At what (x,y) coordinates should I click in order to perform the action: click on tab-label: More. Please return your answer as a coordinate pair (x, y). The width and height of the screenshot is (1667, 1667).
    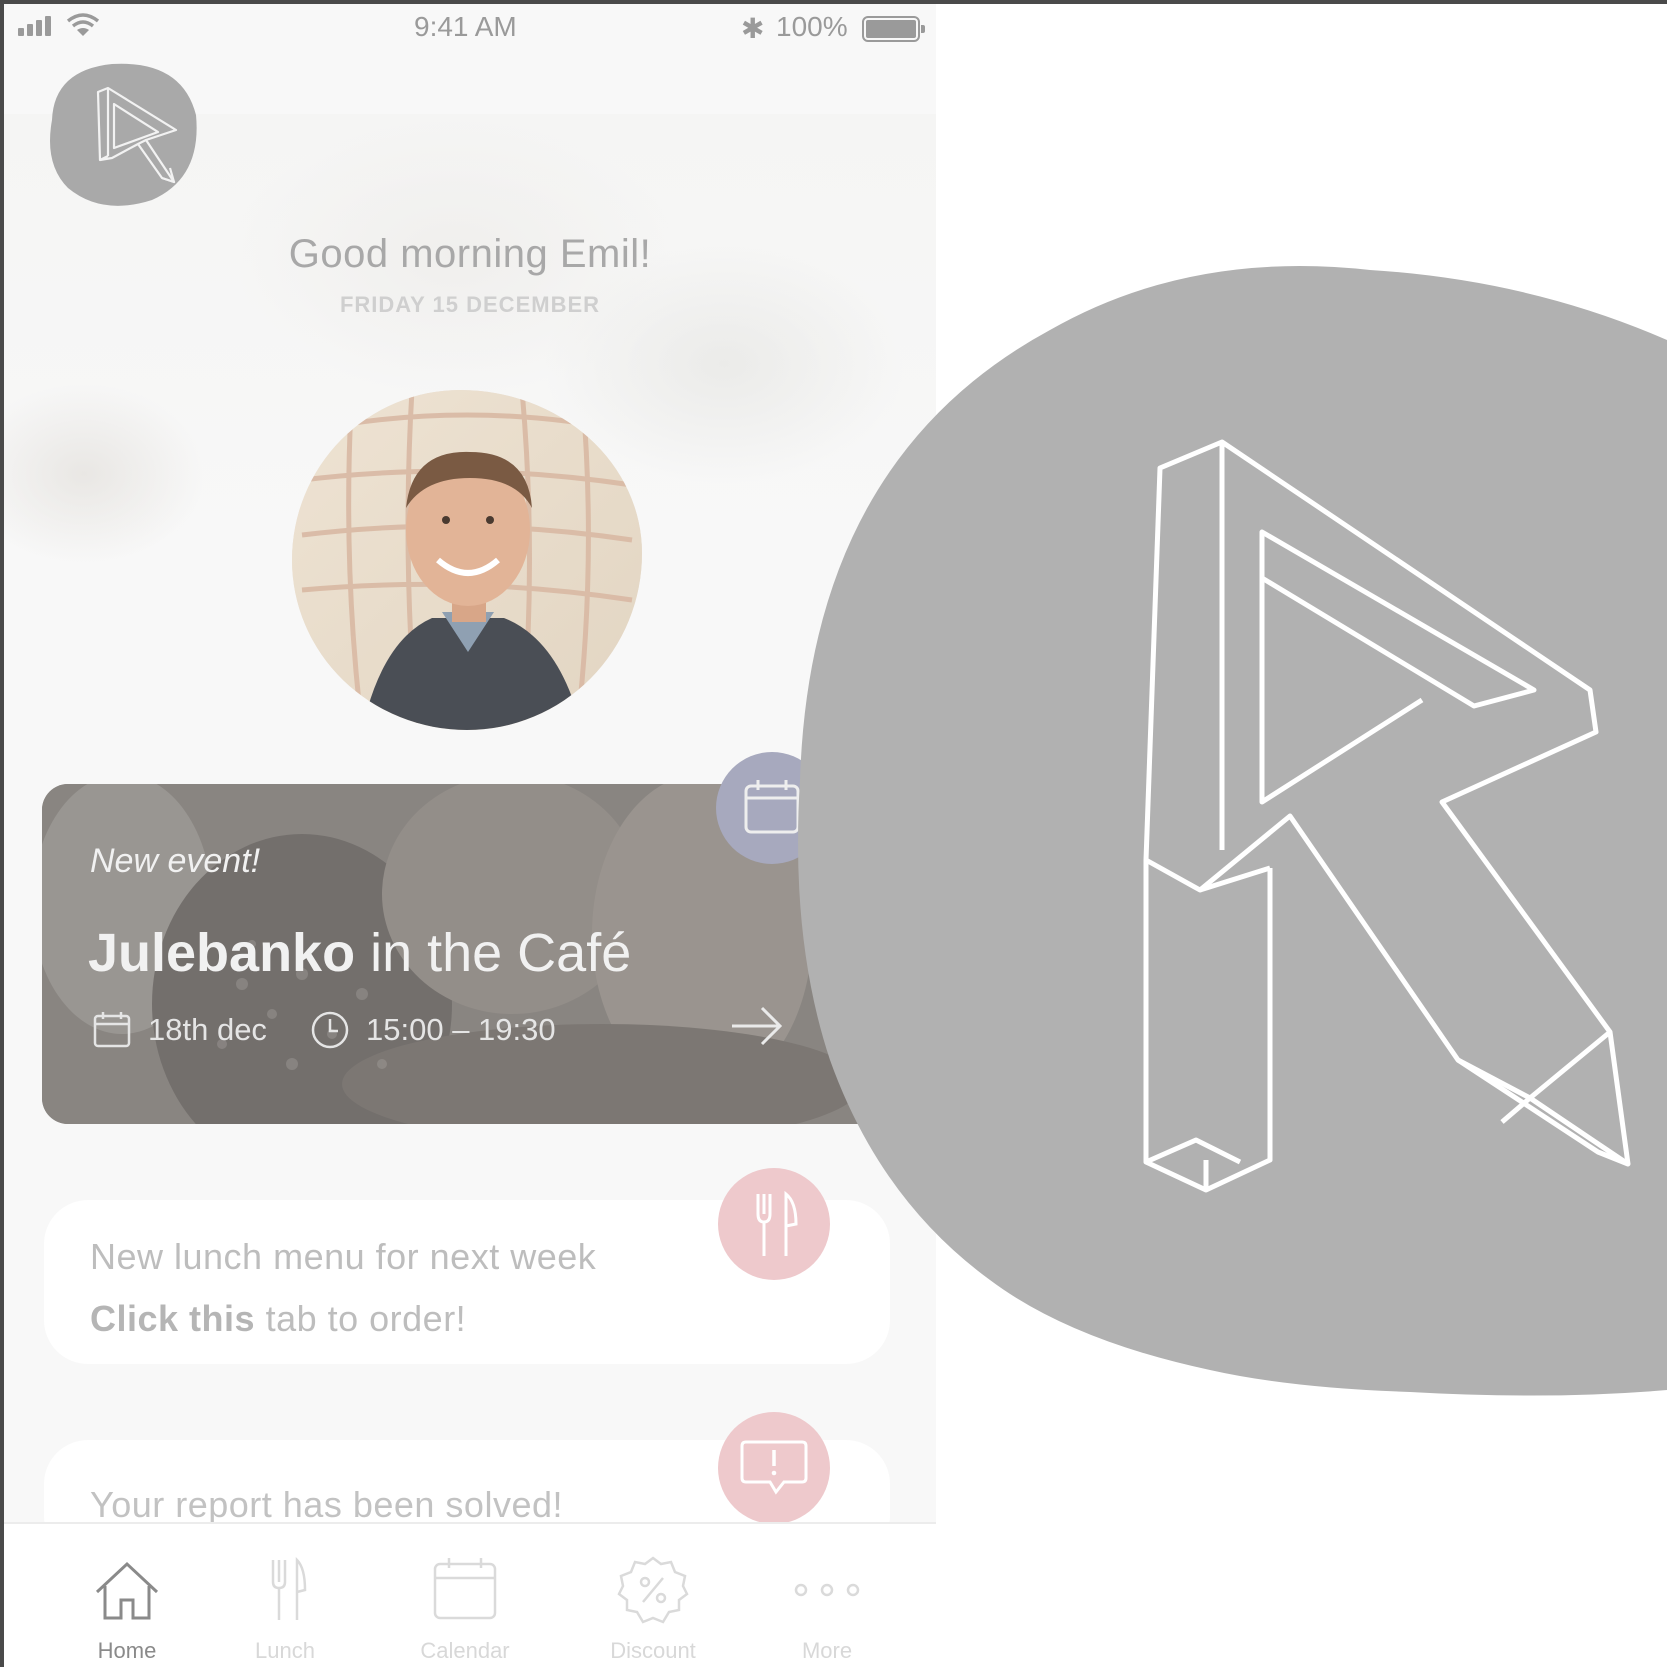
    Looking at the image, I should click on (827, 1650).